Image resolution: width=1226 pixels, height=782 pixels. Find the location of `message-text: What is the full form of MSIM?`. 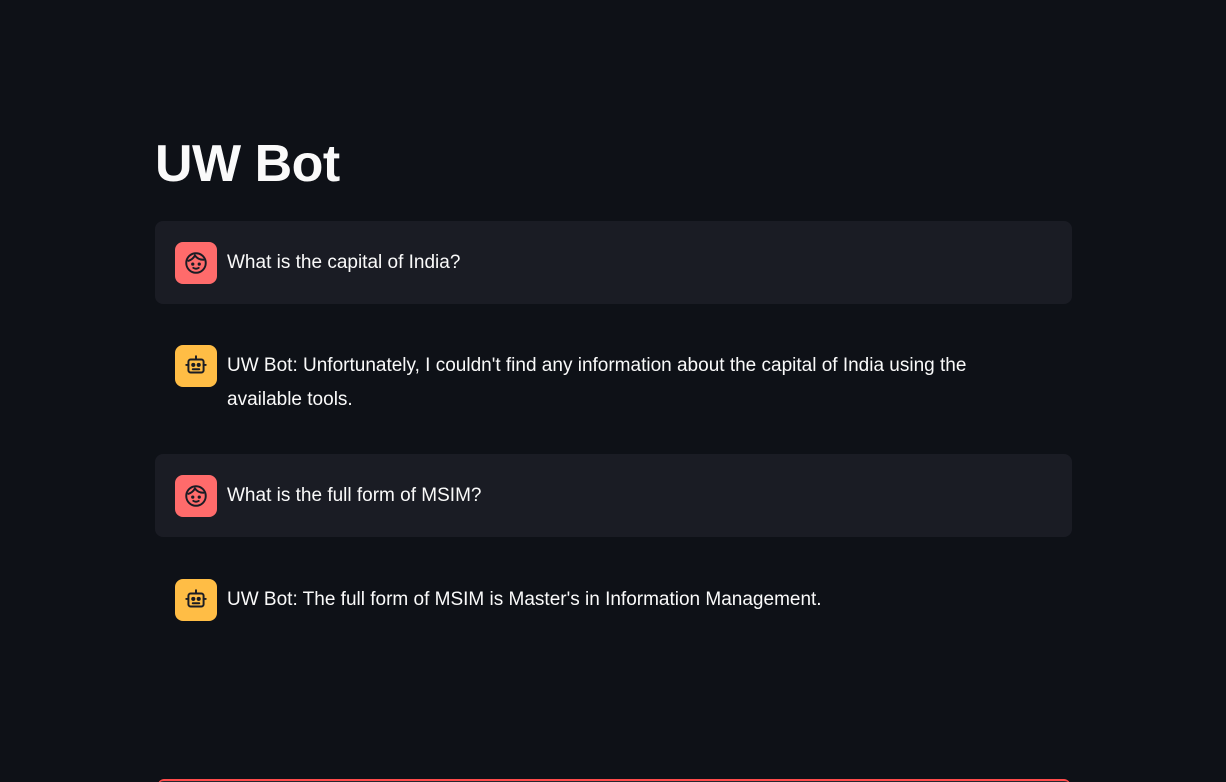

message-text: What is the full form of MSIM? is located at coordinates (354, 495).